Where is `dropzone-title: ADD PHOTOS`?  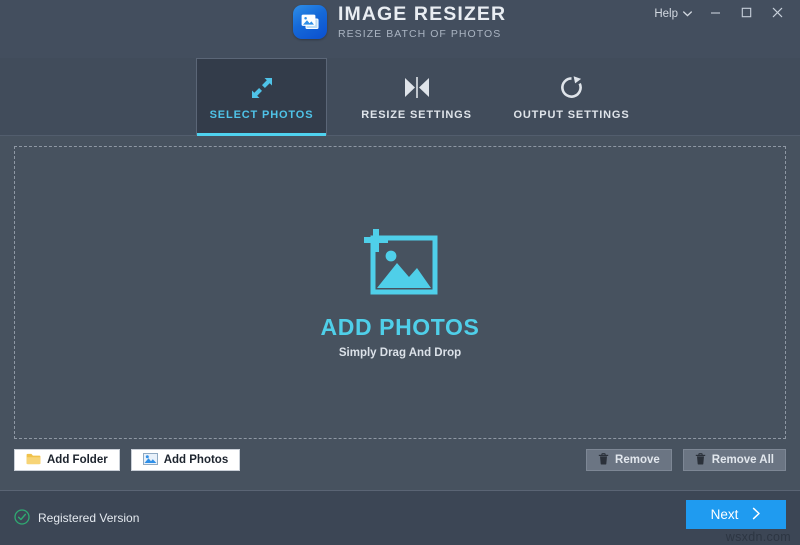
dropzone-title: ADD PHOTOS is located at coordinates (400, 326).